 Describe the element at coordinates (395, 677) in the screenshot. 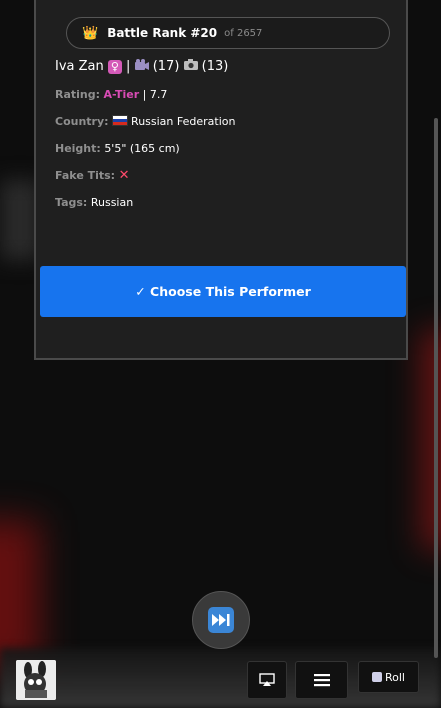

I see `roll-label: Roll` at that location.